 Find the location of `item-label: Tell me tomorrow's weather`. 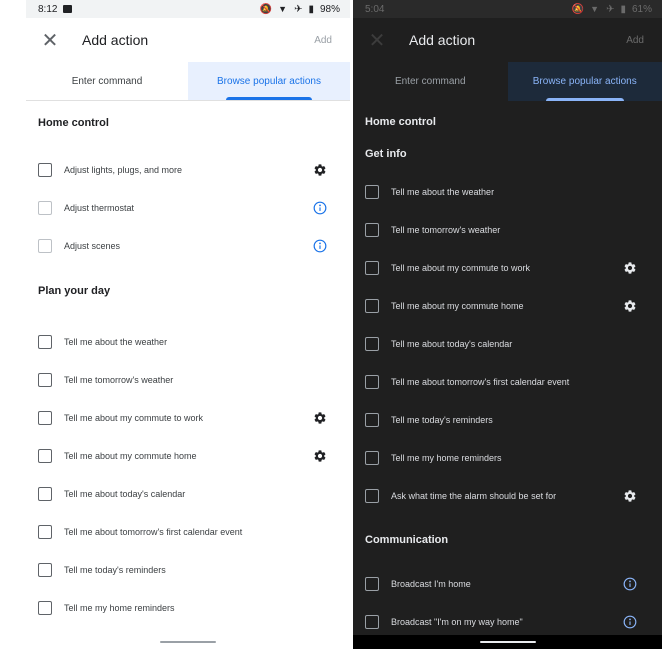

item-label: Tell me tomorrow's weather is located at coordinates (446, 230).